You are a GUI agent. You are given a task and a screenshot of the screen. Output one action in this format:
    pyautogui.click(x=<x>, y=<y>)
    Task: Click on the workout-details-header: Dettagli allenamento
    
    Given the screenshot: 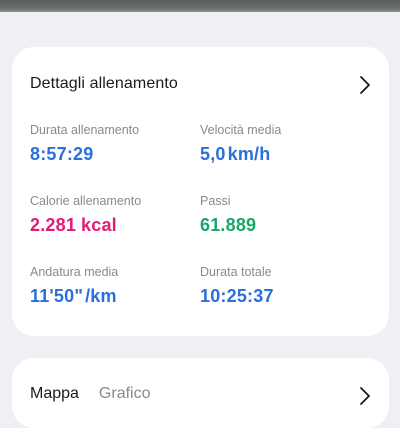 What is the action you would take?
    pyautogui.click(x=200, y=86)
    